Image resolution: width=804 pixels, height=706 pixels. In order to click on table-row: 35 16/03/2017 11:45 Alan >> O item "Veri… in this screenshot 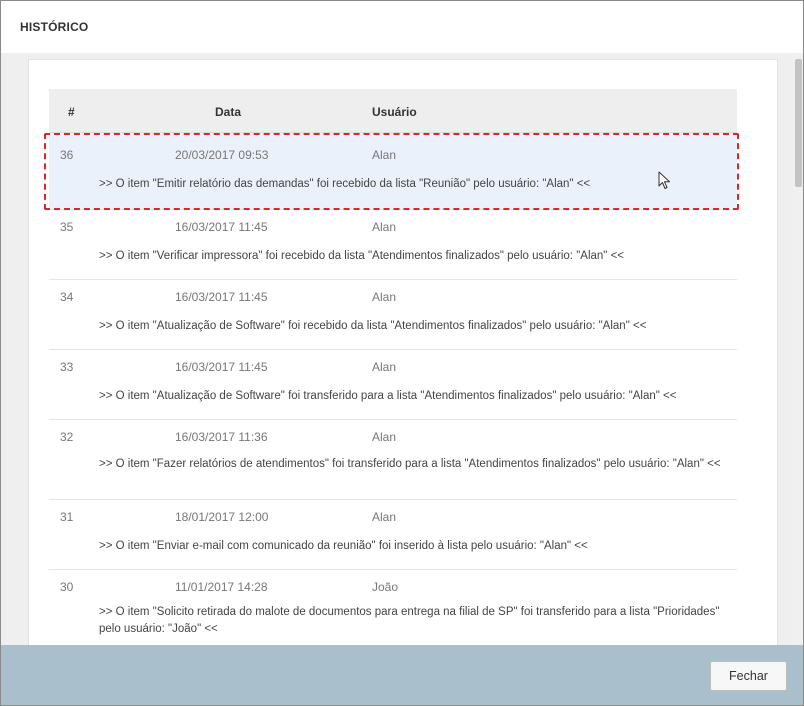, I will do `click(393, 245)`.